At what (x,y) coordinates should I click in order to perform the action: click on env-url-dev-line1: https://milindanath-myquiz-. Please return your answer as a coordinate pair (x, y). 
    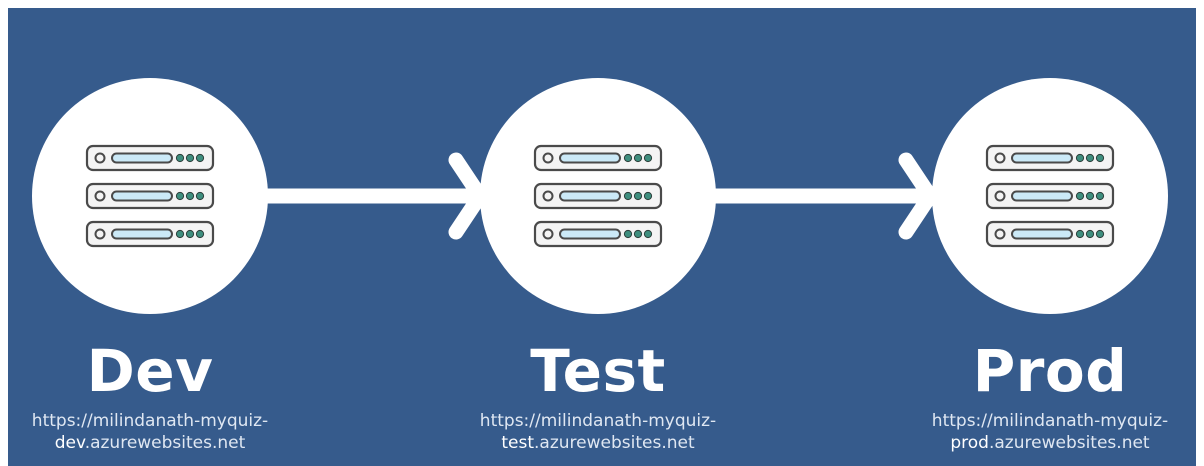
    Looking at the image, I should click on (150, 421).